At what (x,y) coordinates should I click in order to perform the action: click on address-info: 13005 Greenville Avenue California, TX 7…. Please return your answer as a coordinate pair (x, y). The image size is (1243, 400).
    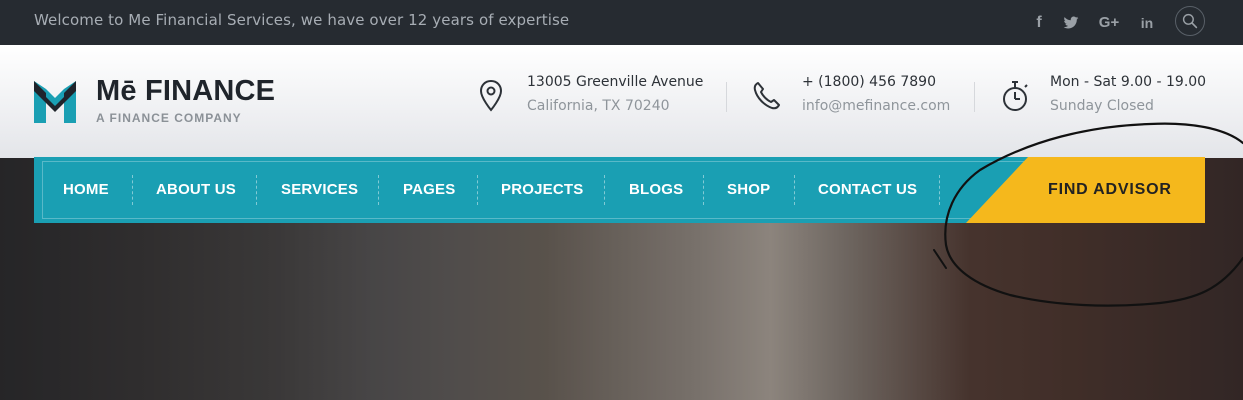
    Looking at the image, I should click on (615, 94).